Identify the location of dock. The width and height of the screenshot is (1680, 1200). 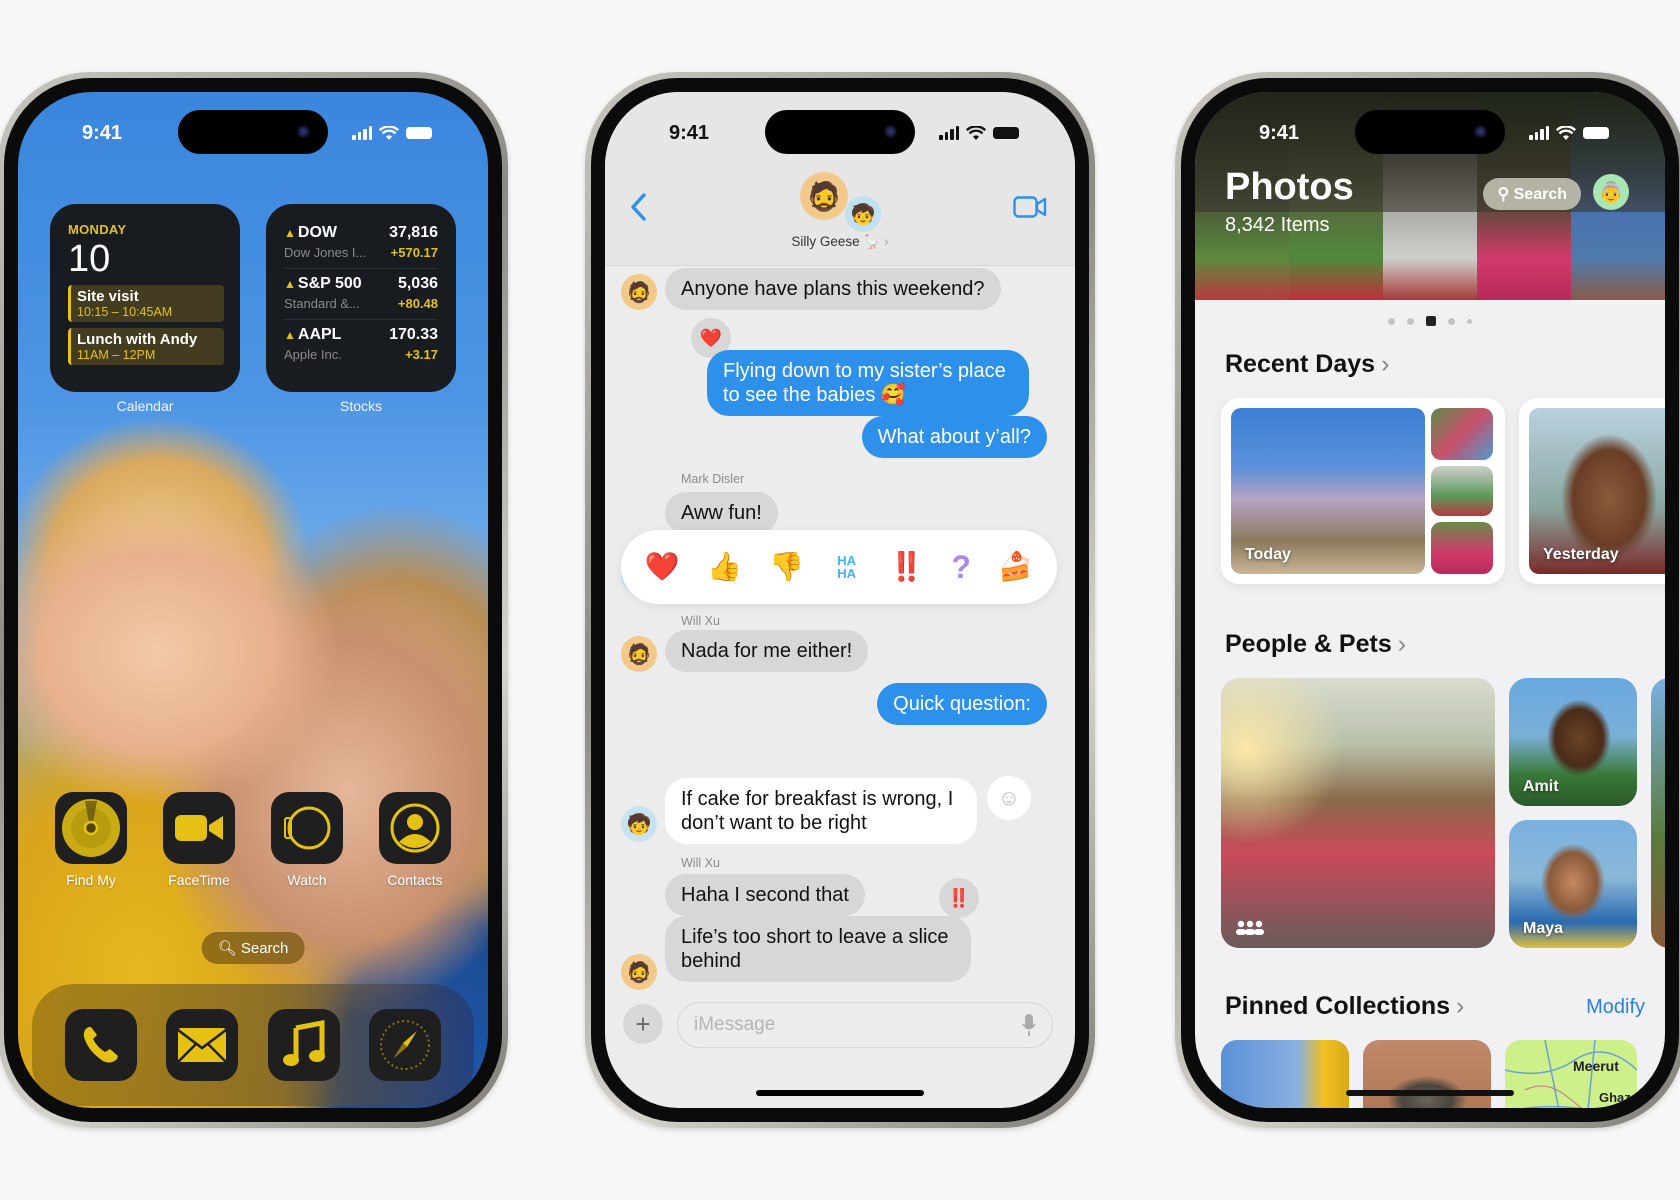
(253, 1045).